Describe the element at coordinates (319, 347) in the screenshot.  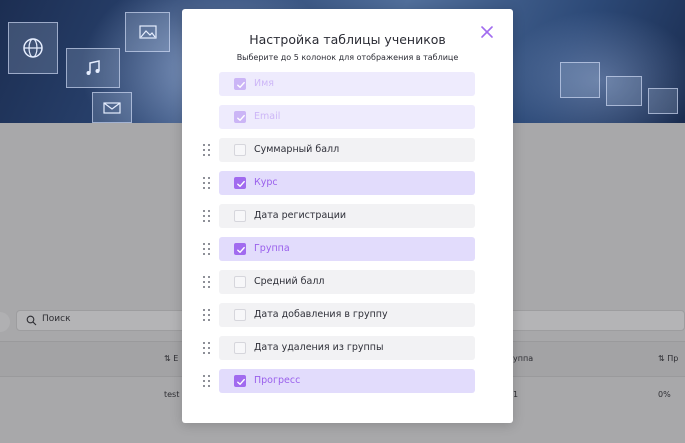
I see `column-option-label: Дата удаления из группы` at that location.